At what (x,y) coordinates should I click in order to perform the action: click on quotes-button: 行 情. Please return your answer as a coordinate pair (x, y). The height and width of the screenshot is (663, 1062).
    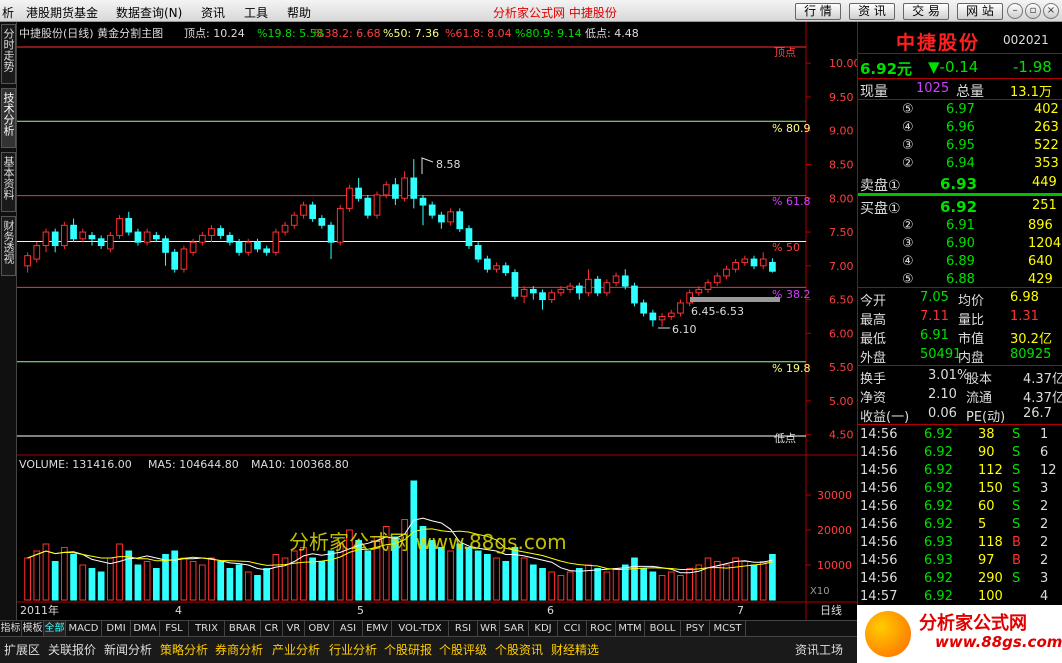
    Looking at the image, I should click on (818, 11).